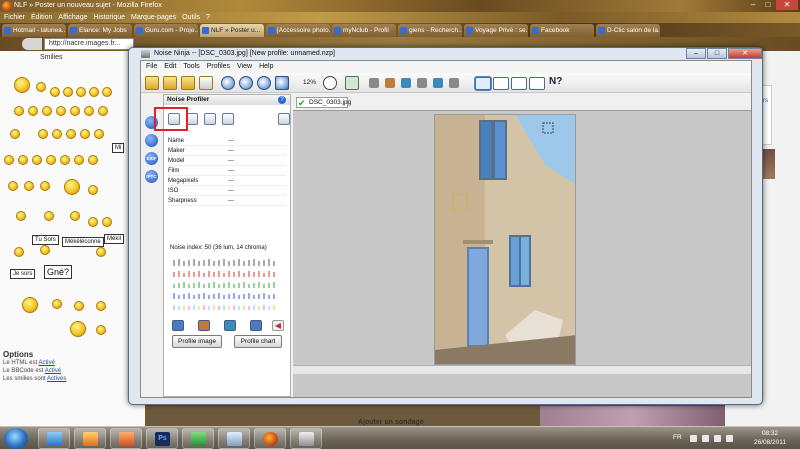 Image resolution: width=800 pixels, height=449 pixels. What do you see at coordinates (556, 83) in the screenshot?
I see `context-help-icon: N?` at bounding box center [556, 83].